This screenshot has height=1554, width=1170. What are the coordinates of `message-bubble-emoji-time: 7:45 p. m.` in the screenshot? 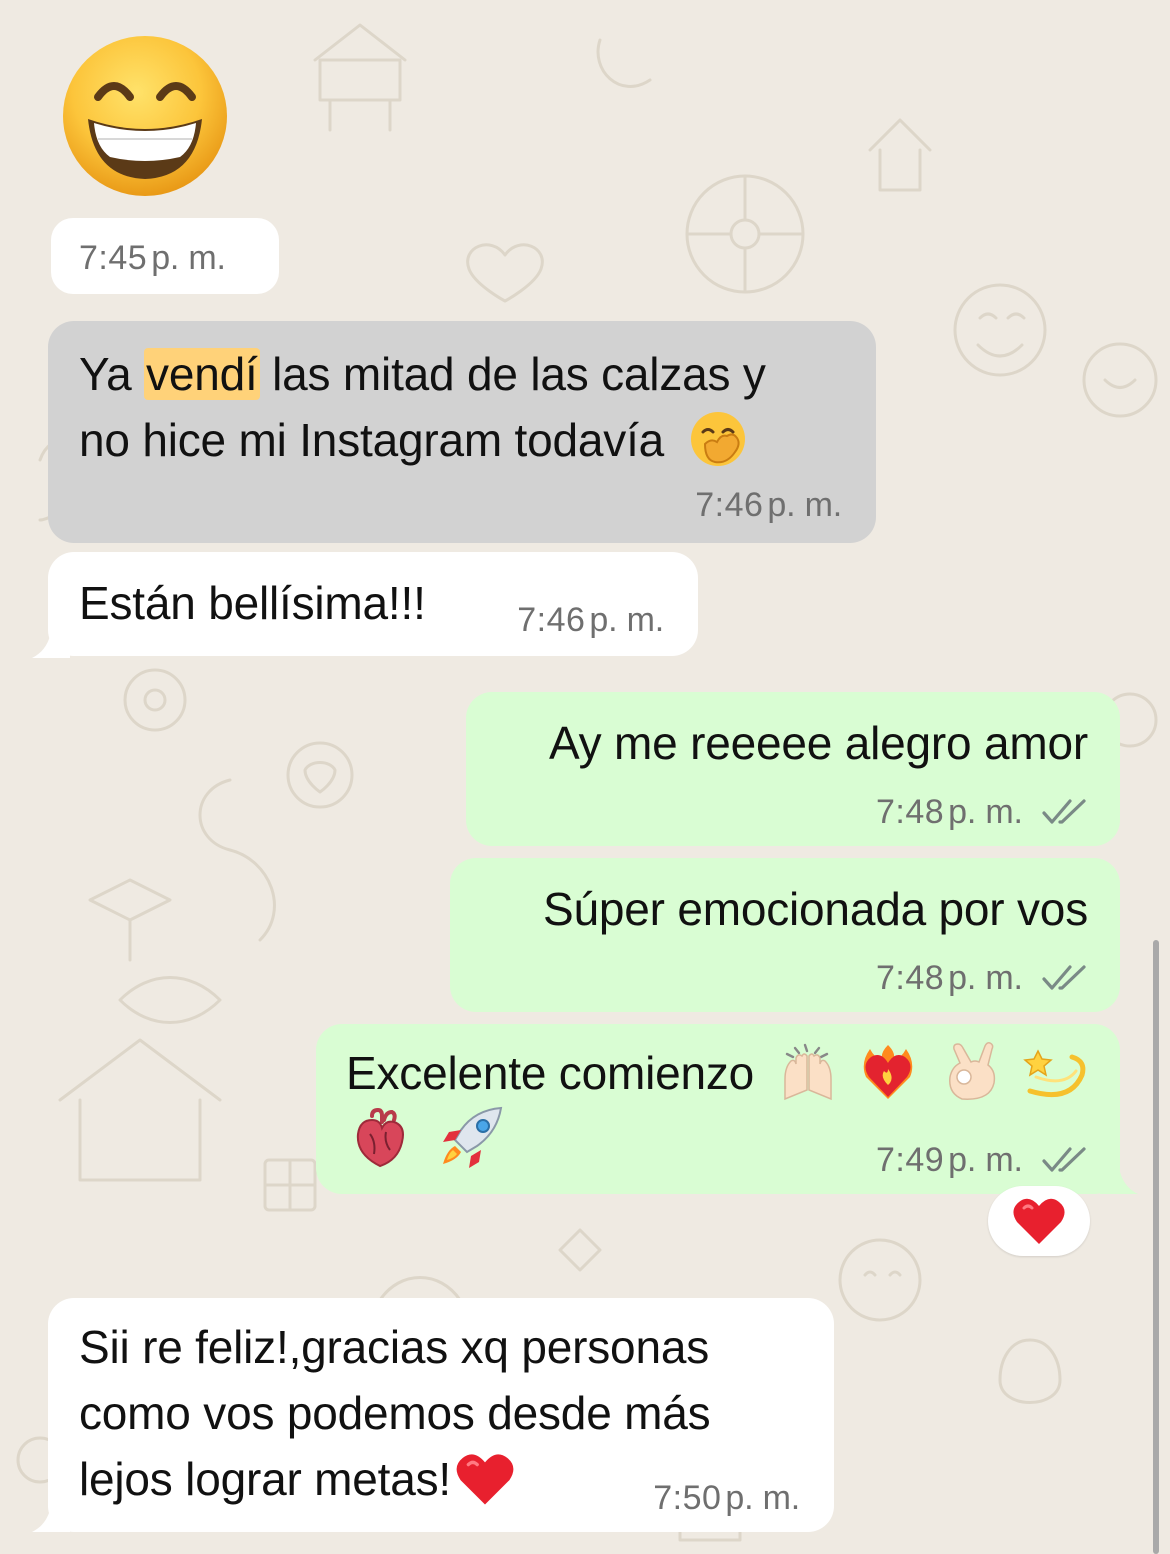 It's located at (165, 256).